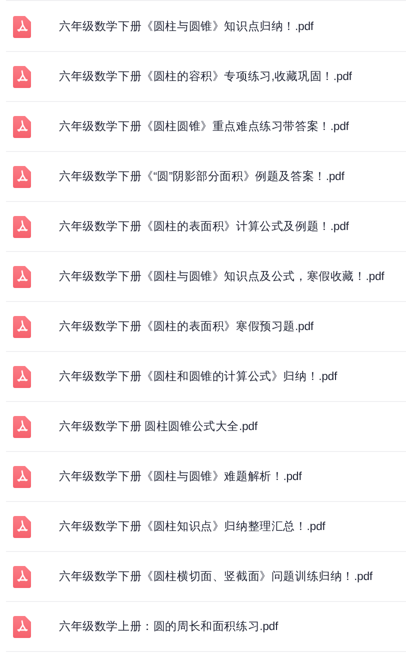 The width and height of the screenshot is (406, 660). I want to click on file-name: 六年级数学下册《圆柱圆锥》重点难点练习带答案！.pdf, so click(204, 126).